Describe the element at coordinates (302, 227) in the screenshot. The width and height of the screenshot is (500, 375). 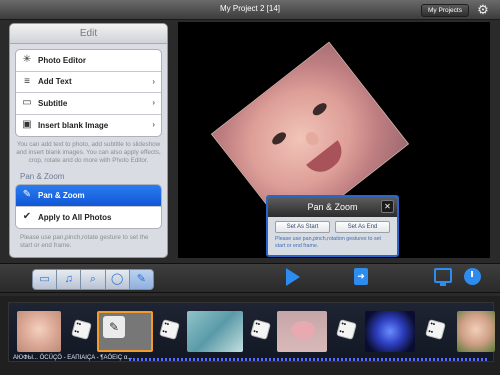
I see `set-as-start-button: Set As Start` at that location.